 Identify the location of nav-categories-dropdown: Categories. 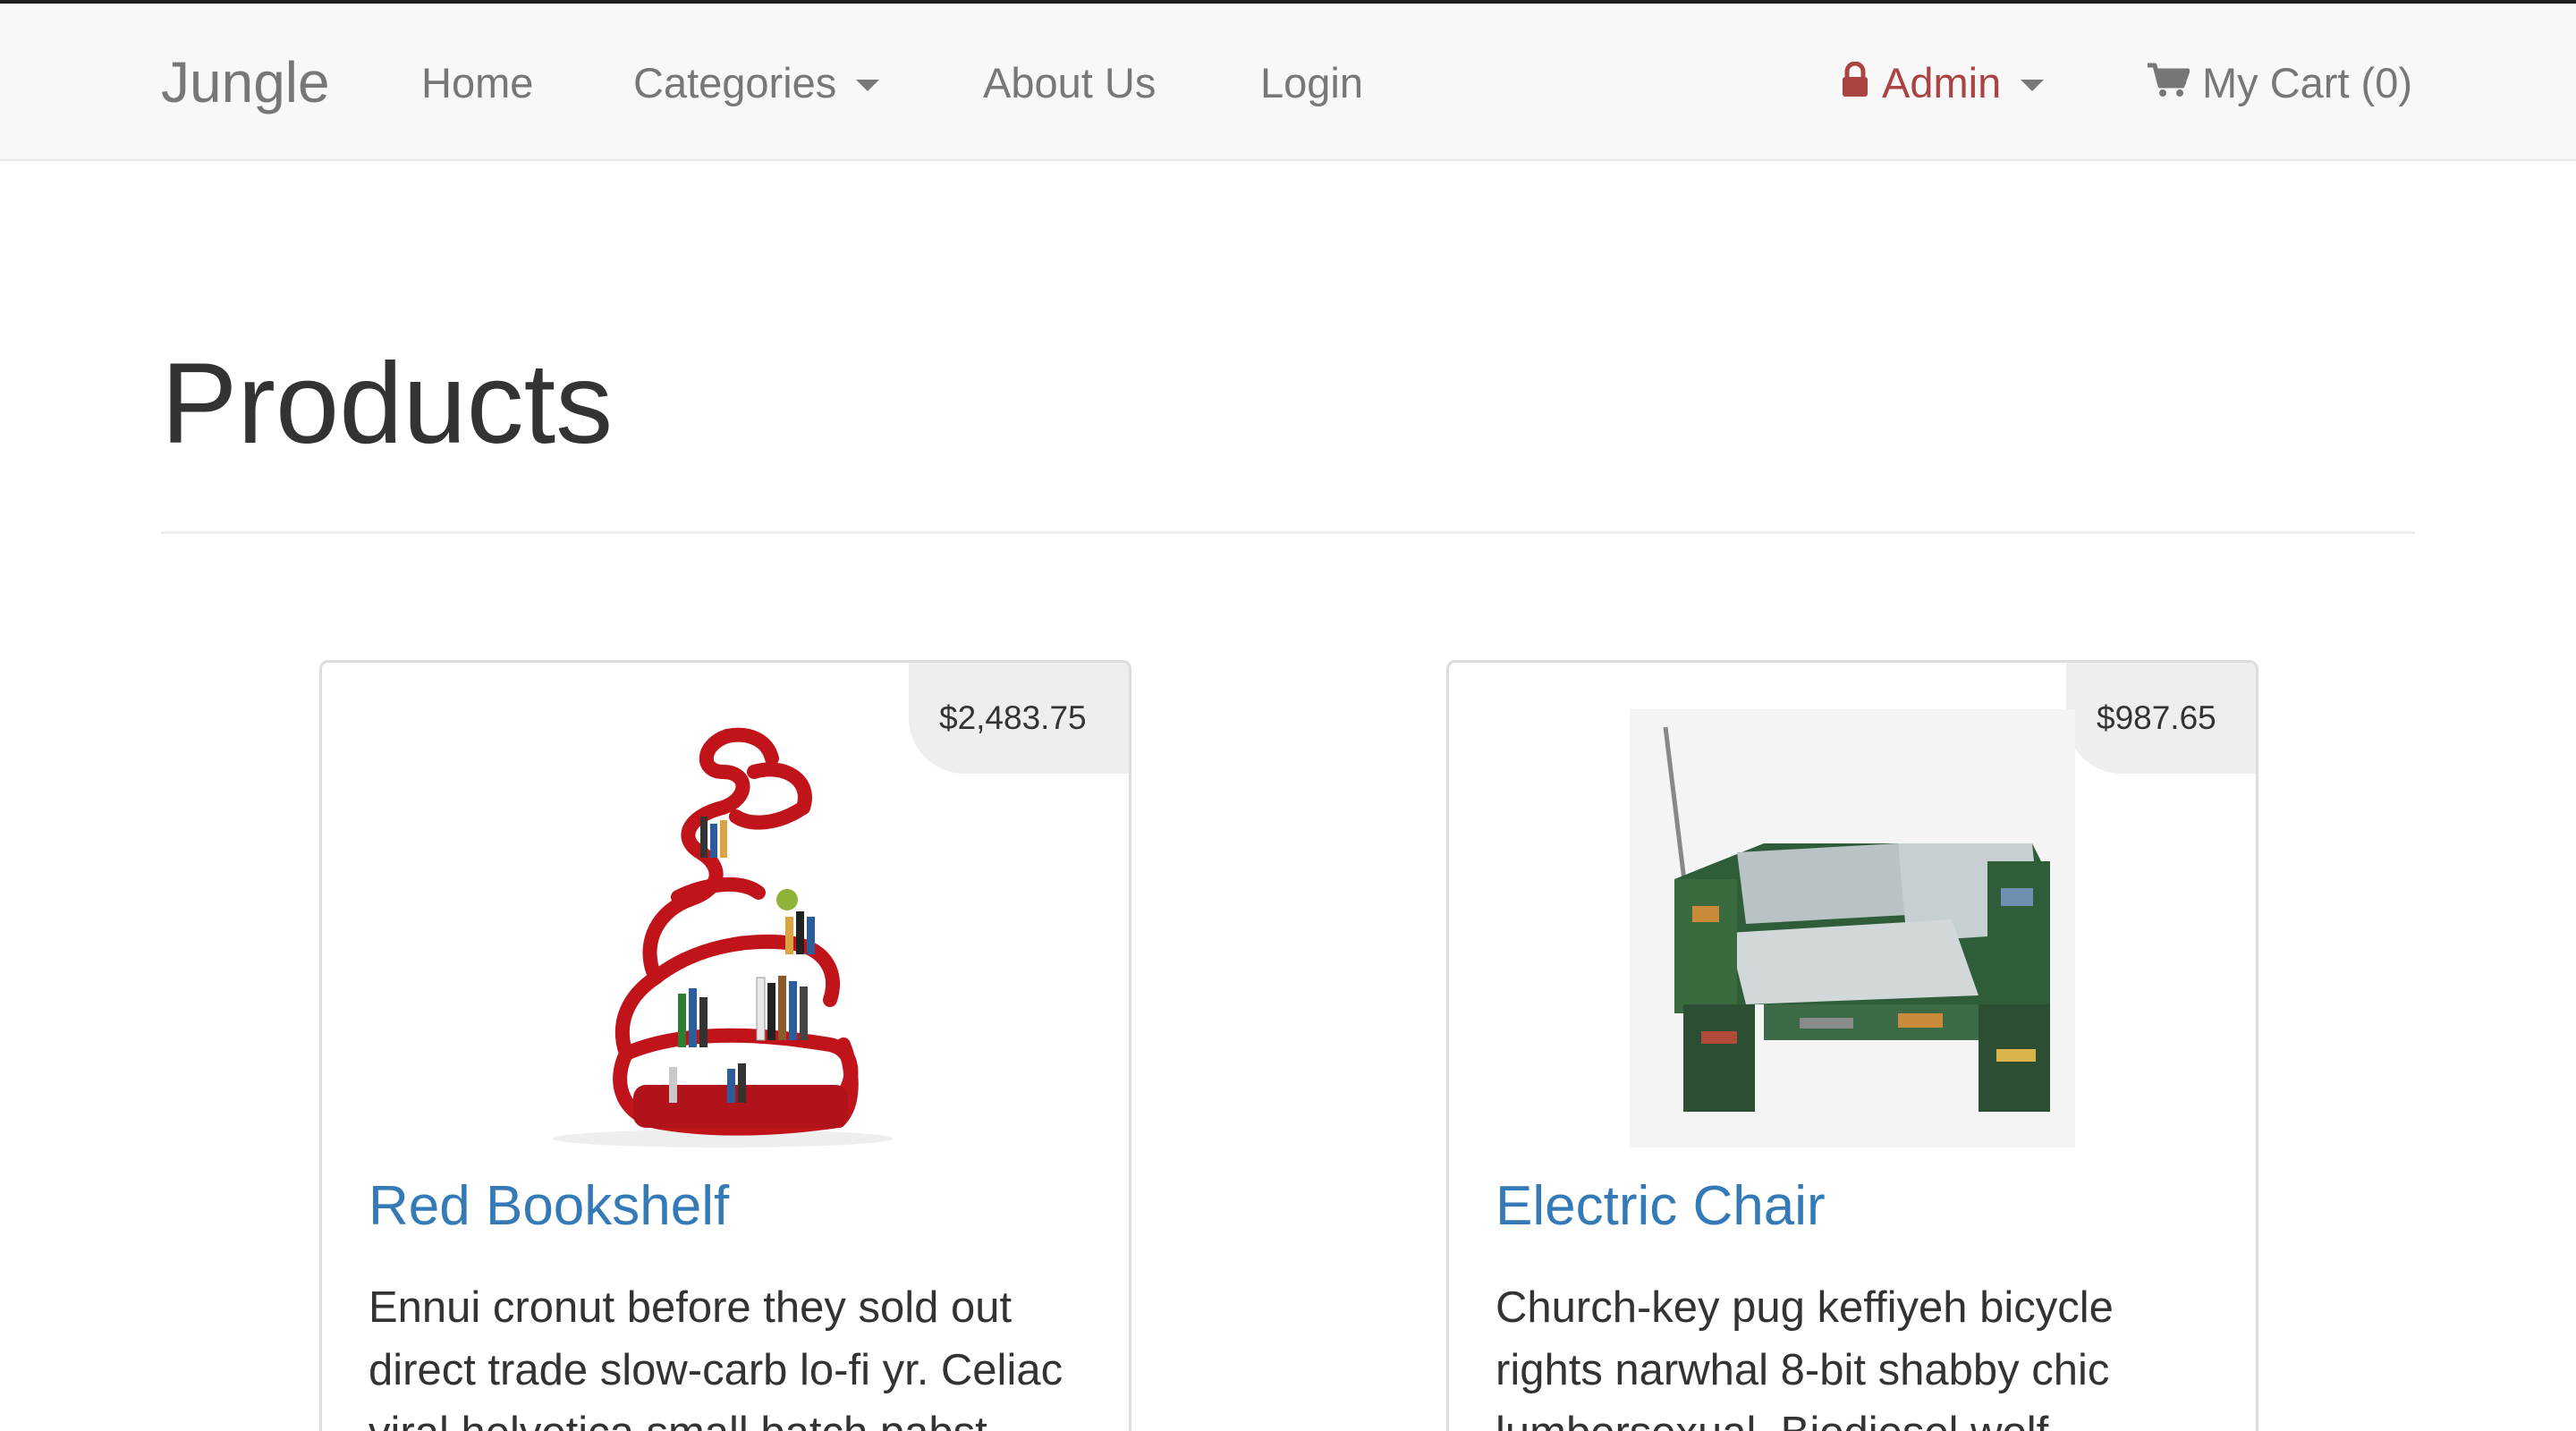
(756, 83).